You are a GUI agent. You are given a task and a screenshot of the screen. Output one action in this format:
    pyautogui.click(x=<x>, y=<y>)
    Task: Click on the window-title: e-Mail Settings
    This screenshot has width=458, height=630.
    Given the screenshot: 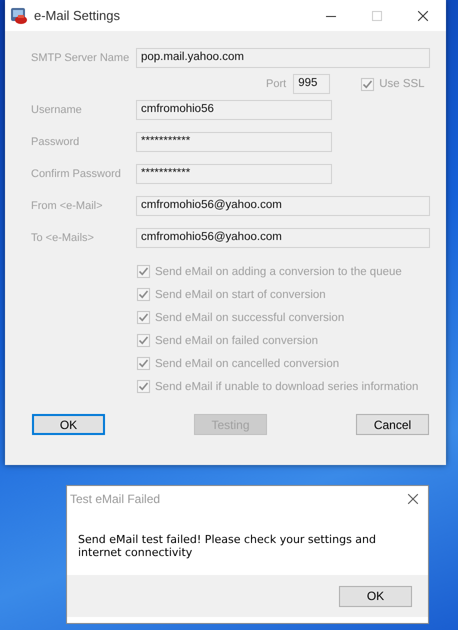 What is the action you would take?
    pyautogui.click(x=77, y=15)
    